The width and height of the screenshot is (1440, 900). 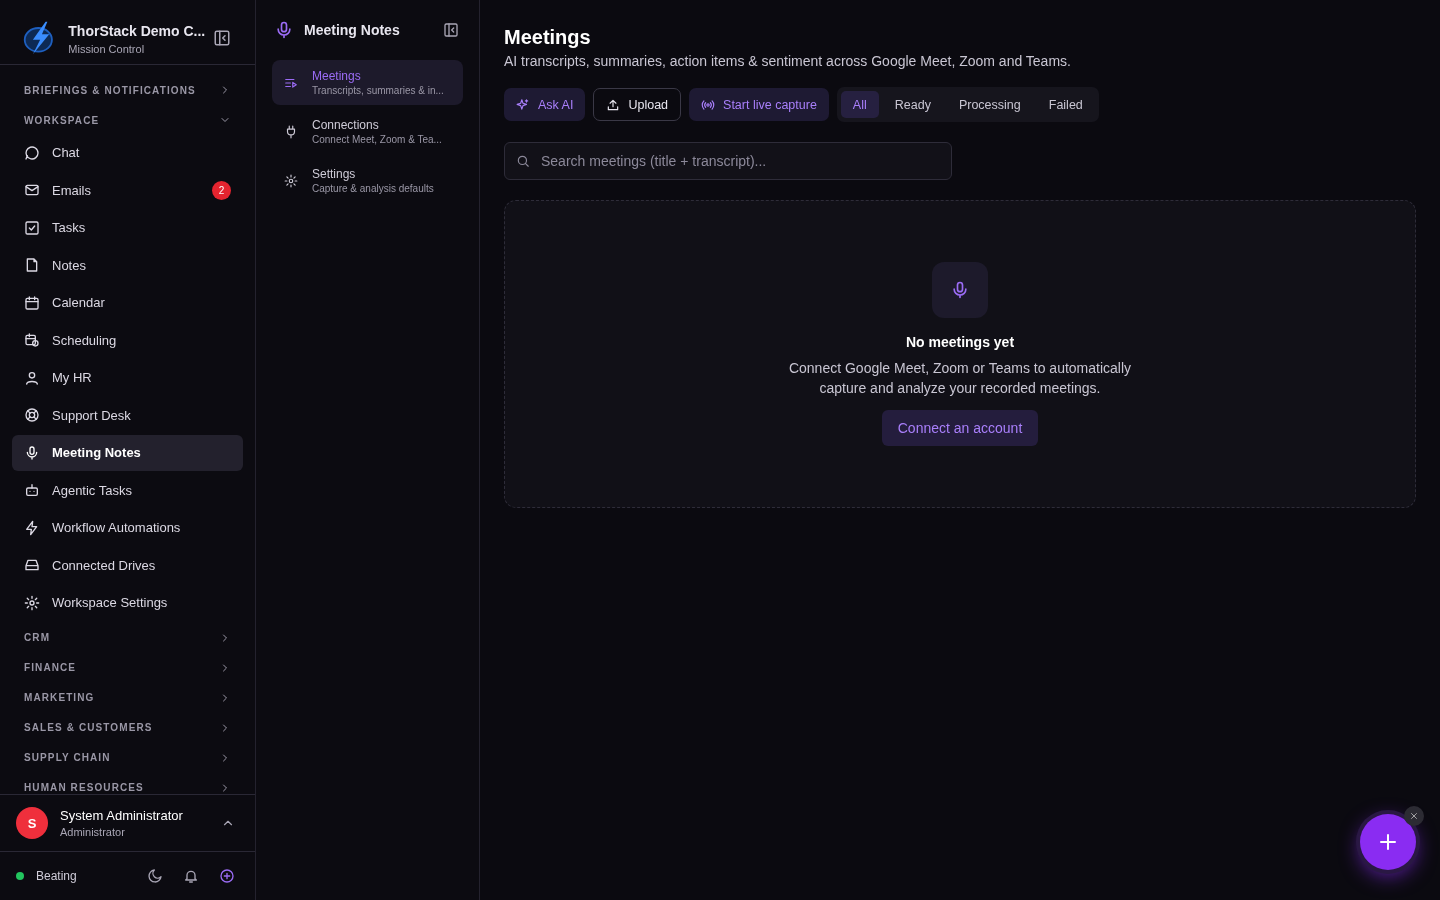 What do you see at coordinates (960, 428) in the screenshot?
I see `connect-account-button: Connect an account` at bounding box center [960, 428].